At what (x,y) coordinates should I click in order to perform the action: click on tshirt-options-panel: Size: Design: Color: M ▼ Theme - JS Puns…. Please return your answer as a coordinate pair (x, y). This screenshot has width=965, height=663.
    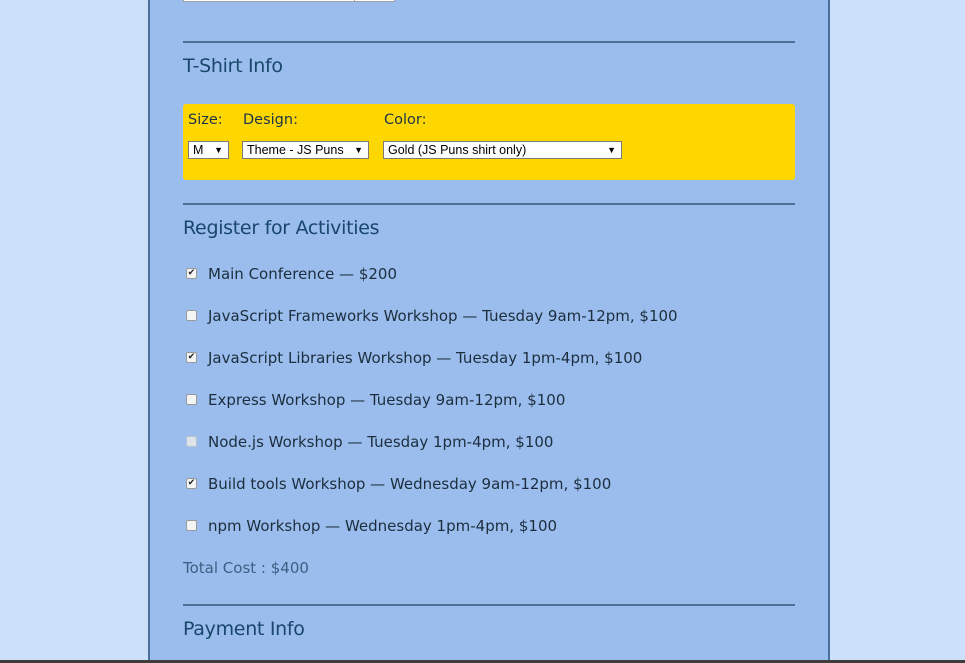
    Looking at the image, I should click on (489, 142).